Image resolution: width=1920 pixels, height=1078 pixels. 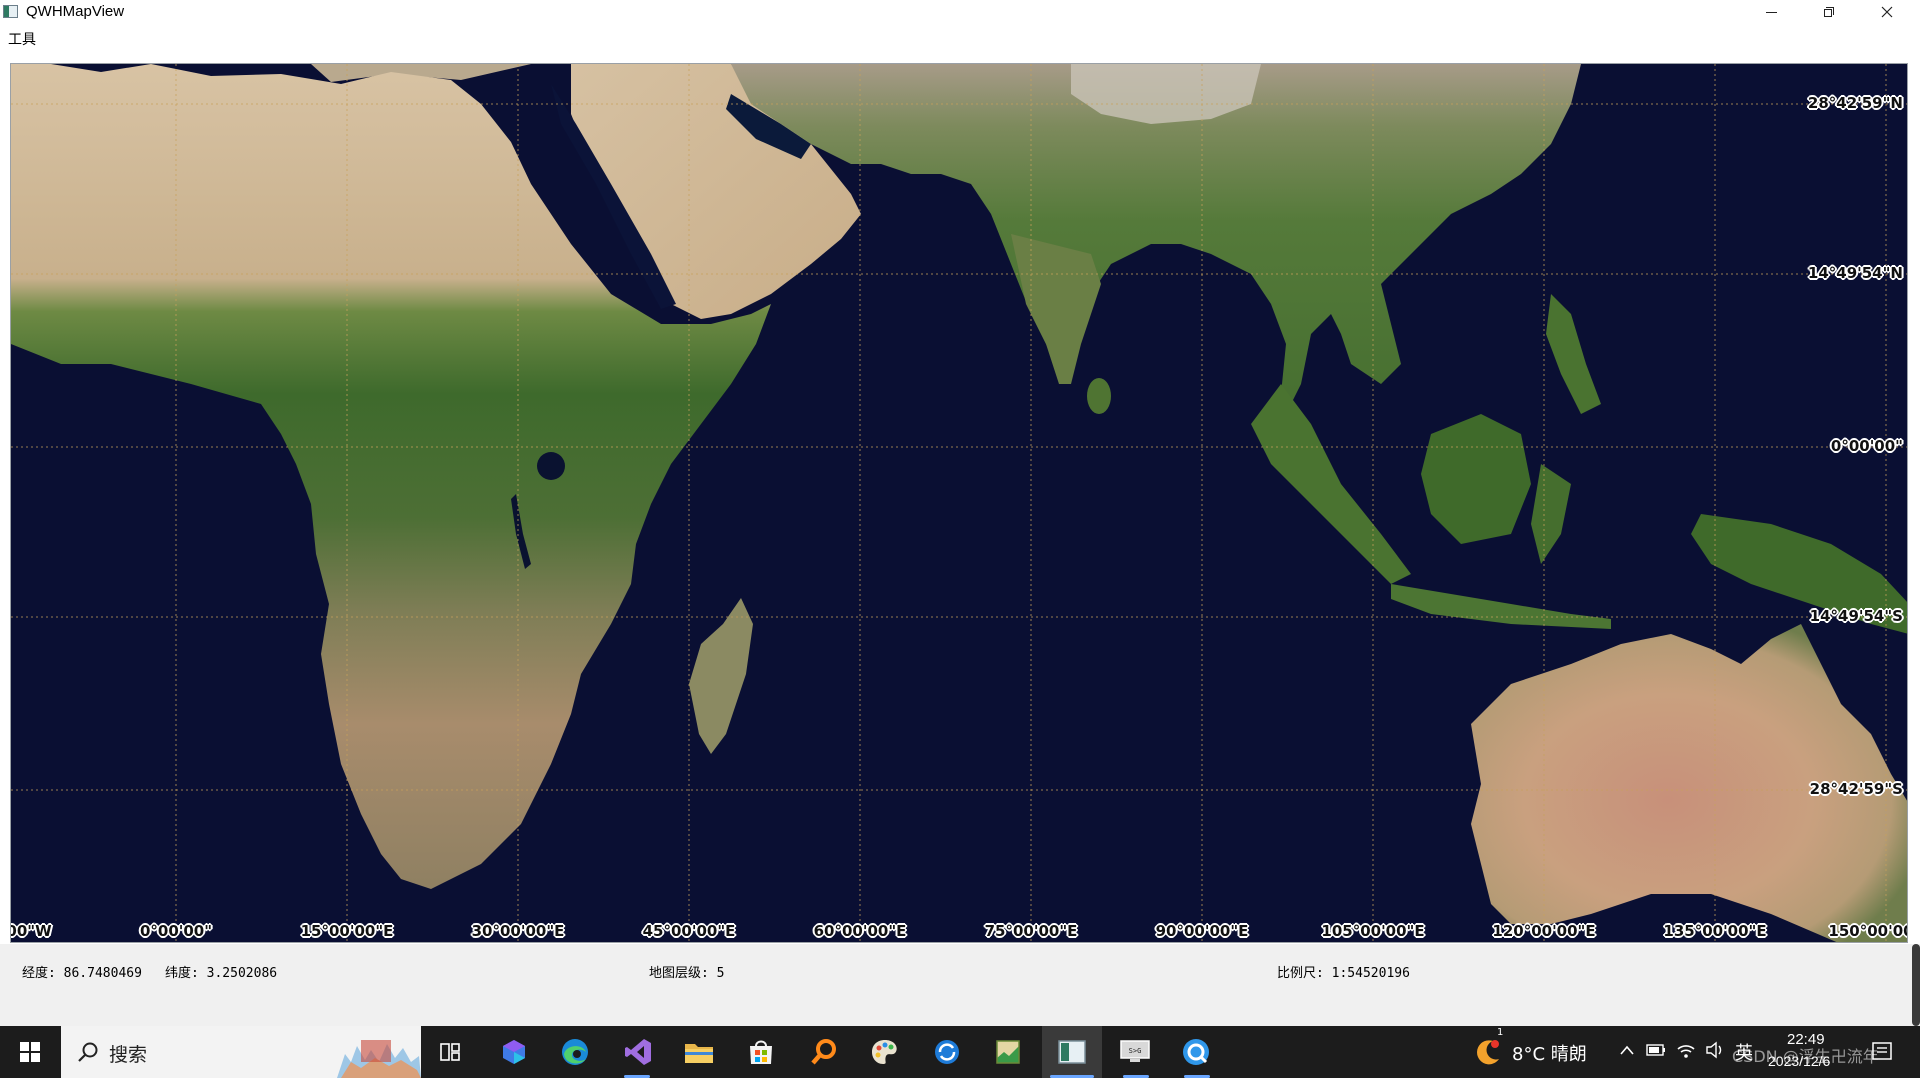 What do you see at coordinates (960, 38) in the screenshot?
I see `menu-bar: 工具` at bounding box center [960, 38].